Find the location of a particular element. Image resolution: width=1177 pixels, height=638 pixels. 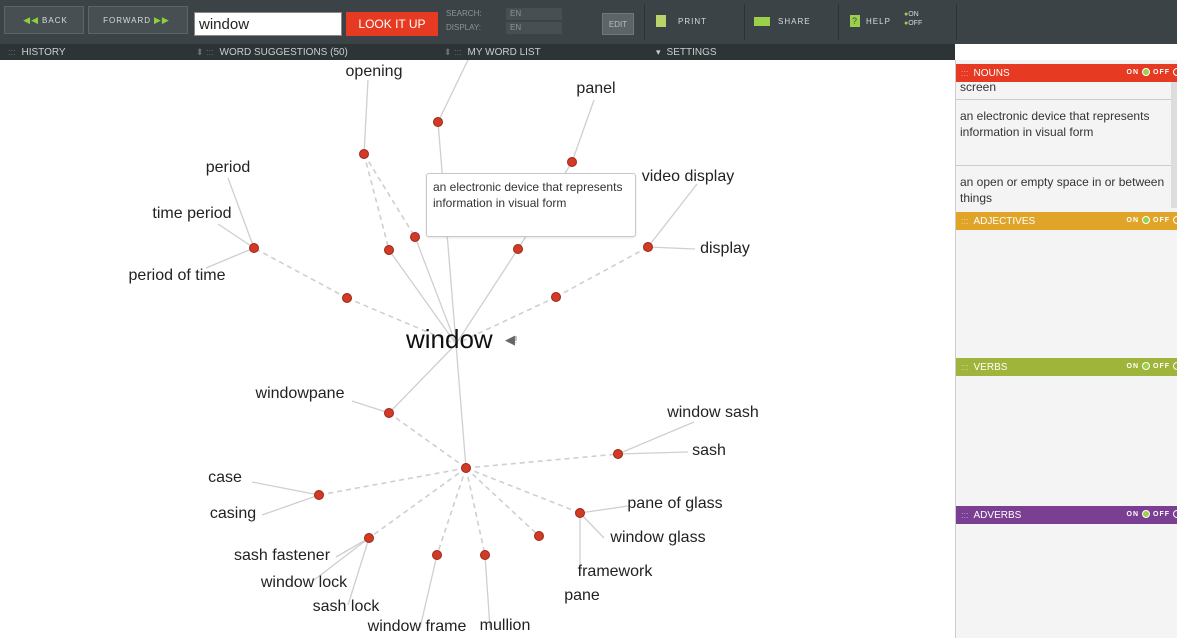

word-pane-of-glass: pane of glass is located at coordinates (674, 504).